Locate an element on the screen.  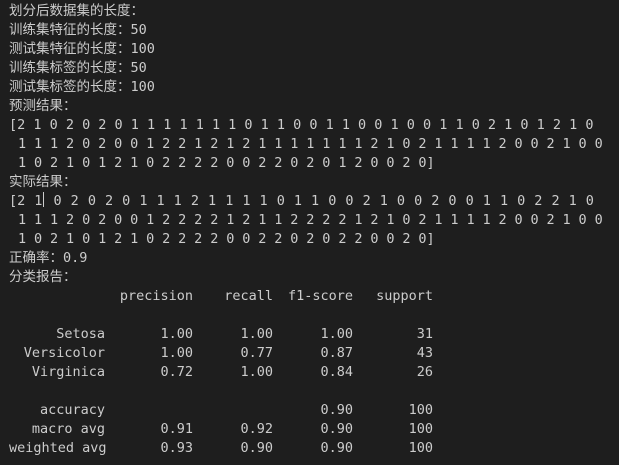
report-row: Virginica 0.72 1.00 0.84 26 is located at coordinates (312, 372).